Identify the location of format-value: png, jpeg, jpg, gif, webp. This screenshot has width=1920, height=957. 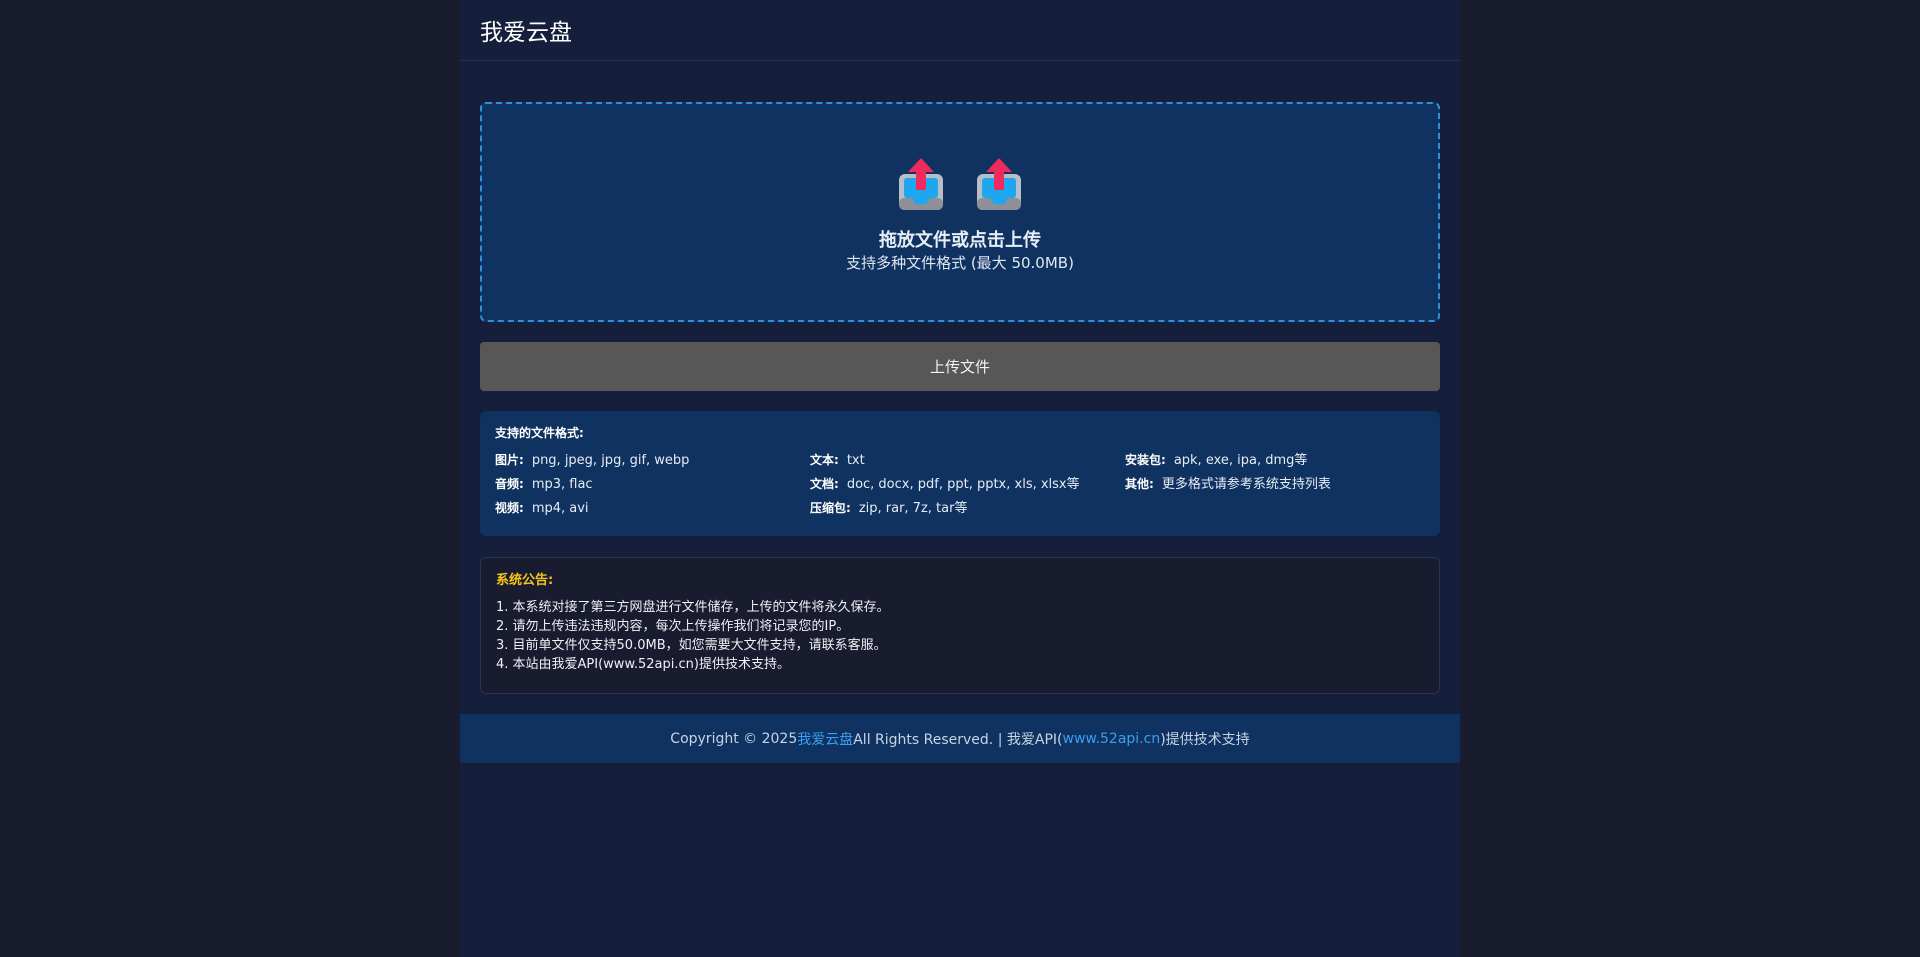
(610, 460).